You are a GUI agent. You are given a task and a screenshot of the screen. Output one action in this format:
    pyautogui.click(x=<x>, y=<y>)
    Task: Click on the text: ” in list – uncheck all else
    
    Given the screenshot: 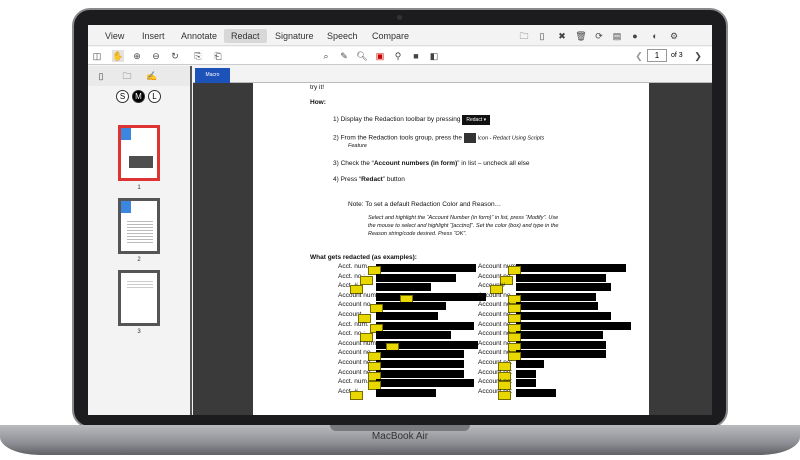 What is the action you would take?
    pyautogui.click(x=493, y=163)
    